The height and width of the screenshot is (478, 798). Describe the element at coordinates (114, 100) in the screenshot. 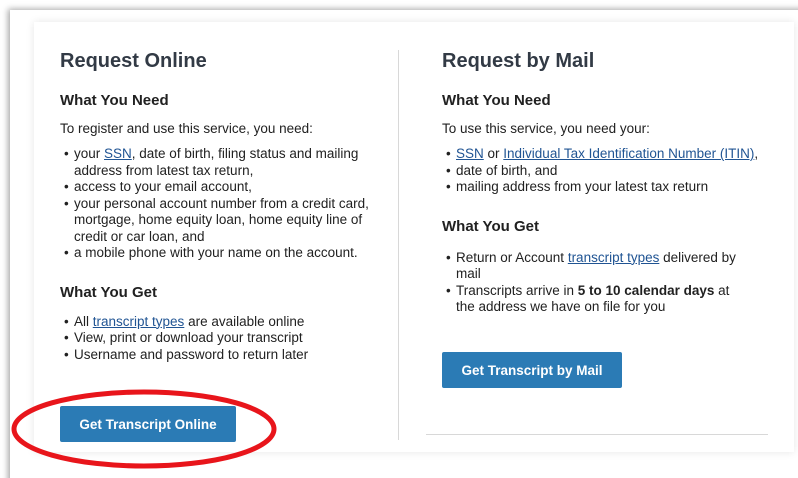

I see `online-need-heading: What You Need` at that location.